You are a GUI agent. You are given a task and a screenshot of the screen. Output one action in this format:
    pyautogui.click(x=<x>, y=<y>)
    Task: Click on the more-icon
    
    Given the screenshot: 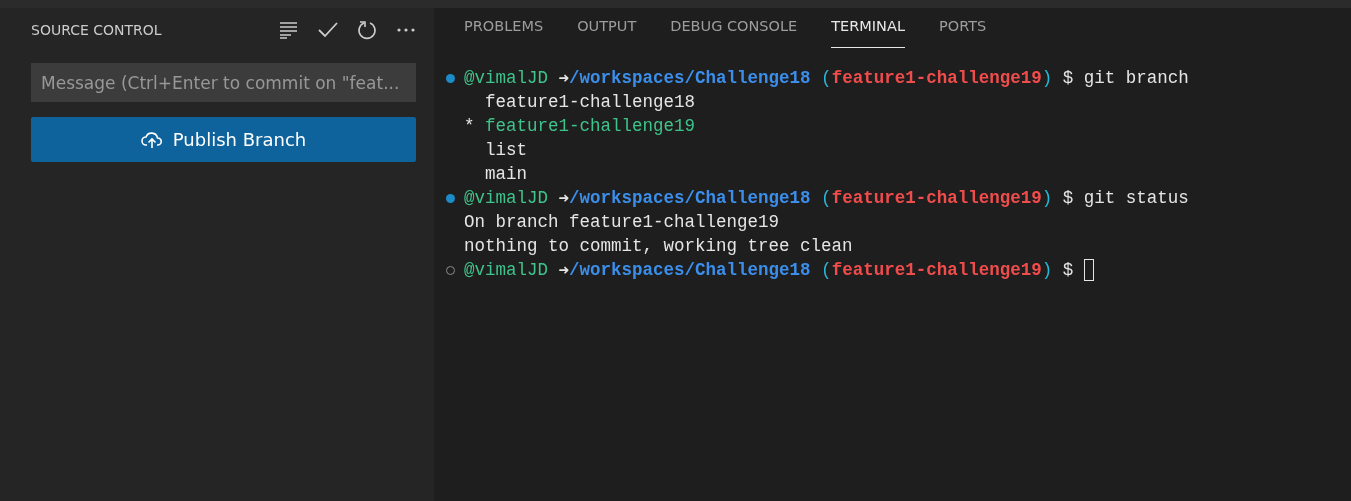 What is the action you would take?
    pyautogui.click(x=406, y=30)
    